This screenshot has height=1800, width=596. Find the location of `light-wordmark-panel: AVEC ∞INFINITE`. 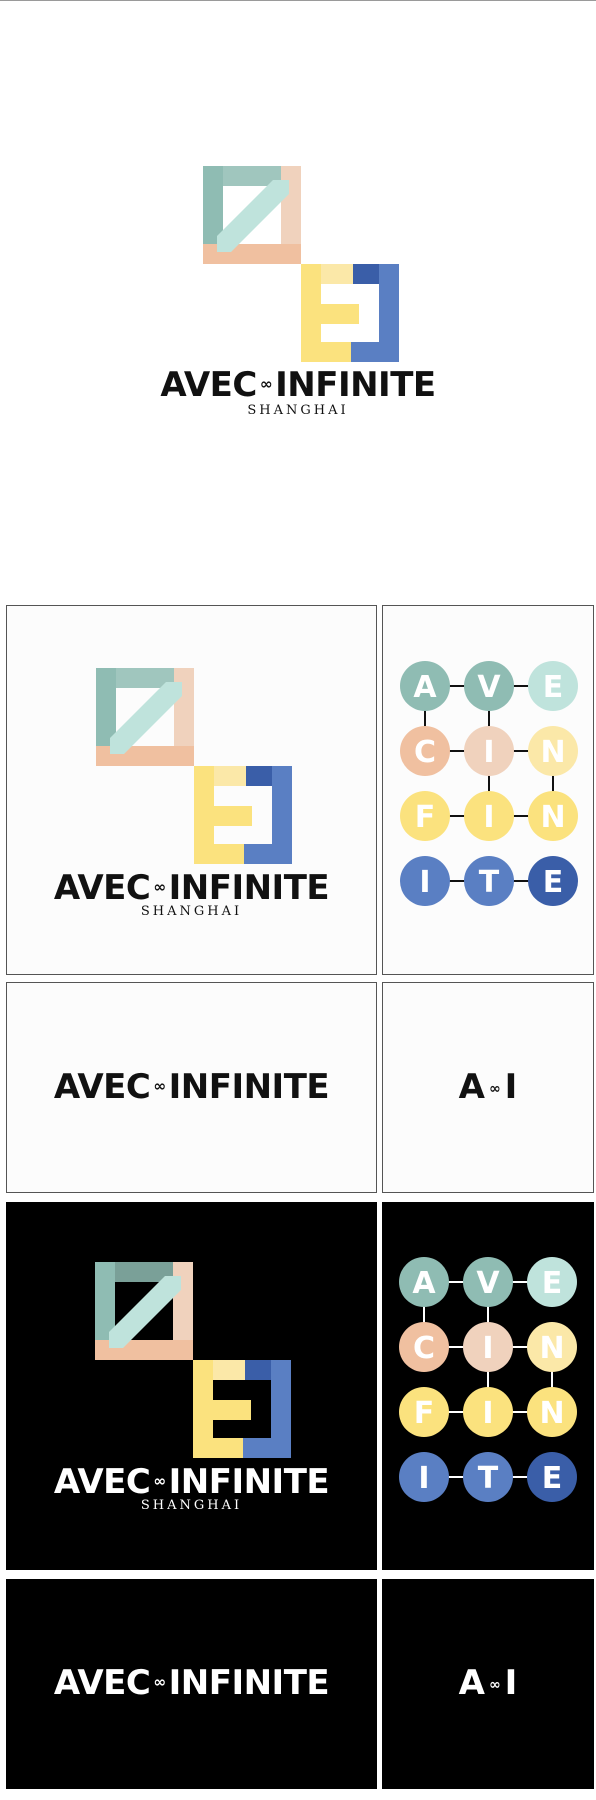

light-wordmark-panel: AVEC ∞INFINITE is located at coordinates (191, 1087).